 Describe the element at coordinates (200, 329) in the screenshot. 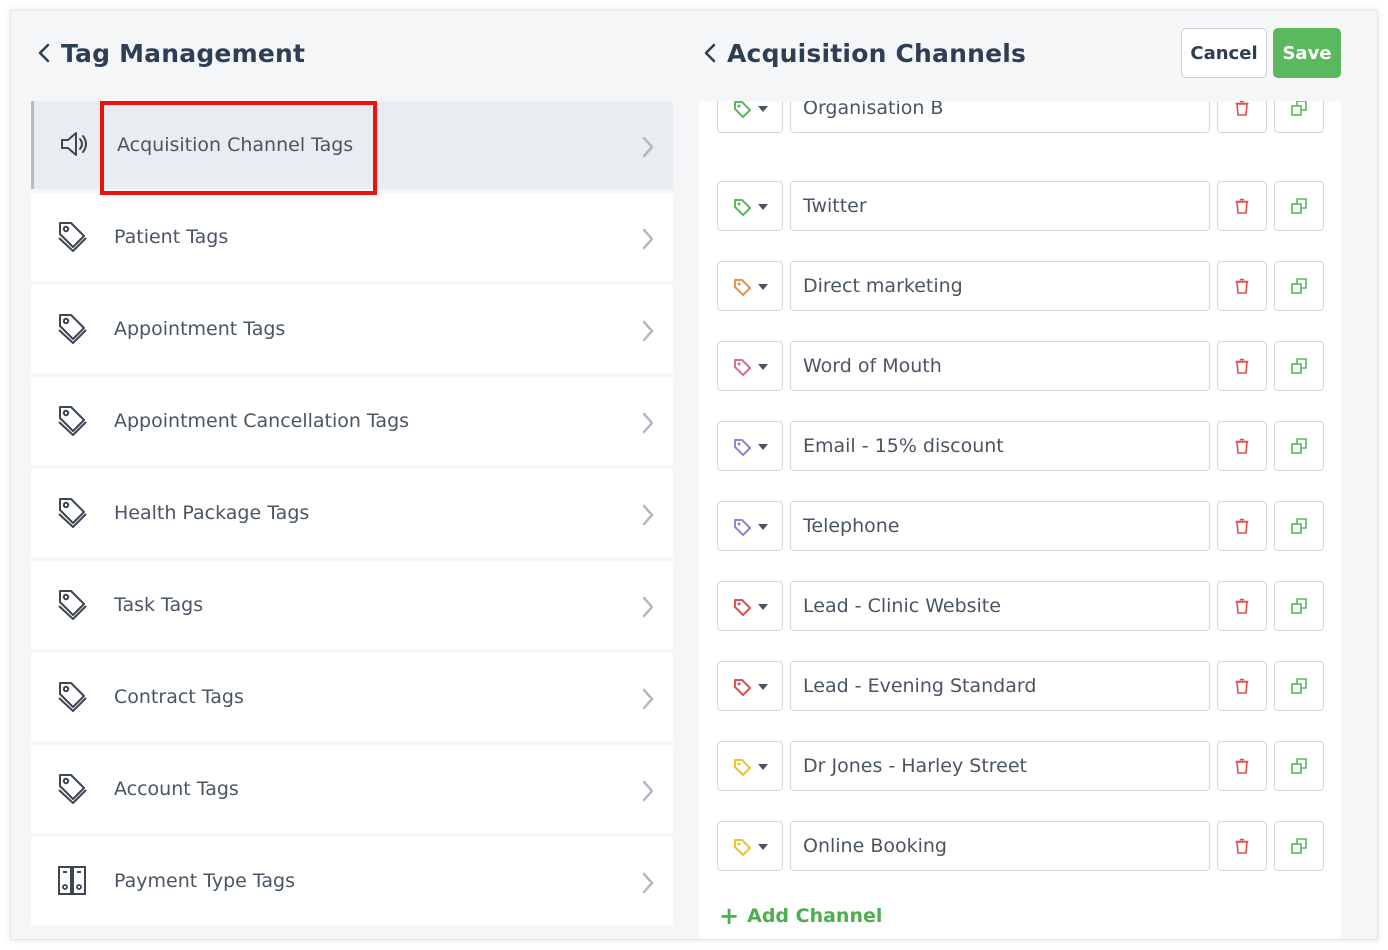

I see `tag-category-label: Appointment Tags` at that location.